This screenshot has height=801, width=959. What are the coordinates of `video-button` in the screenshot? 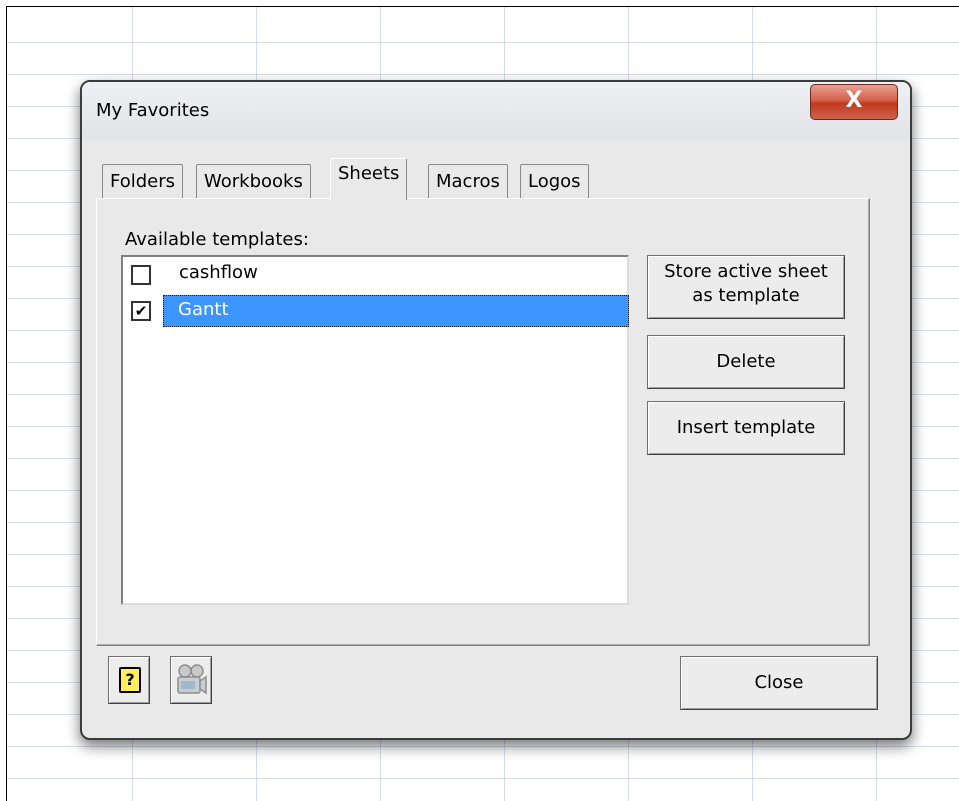 It's located at (191, 680).